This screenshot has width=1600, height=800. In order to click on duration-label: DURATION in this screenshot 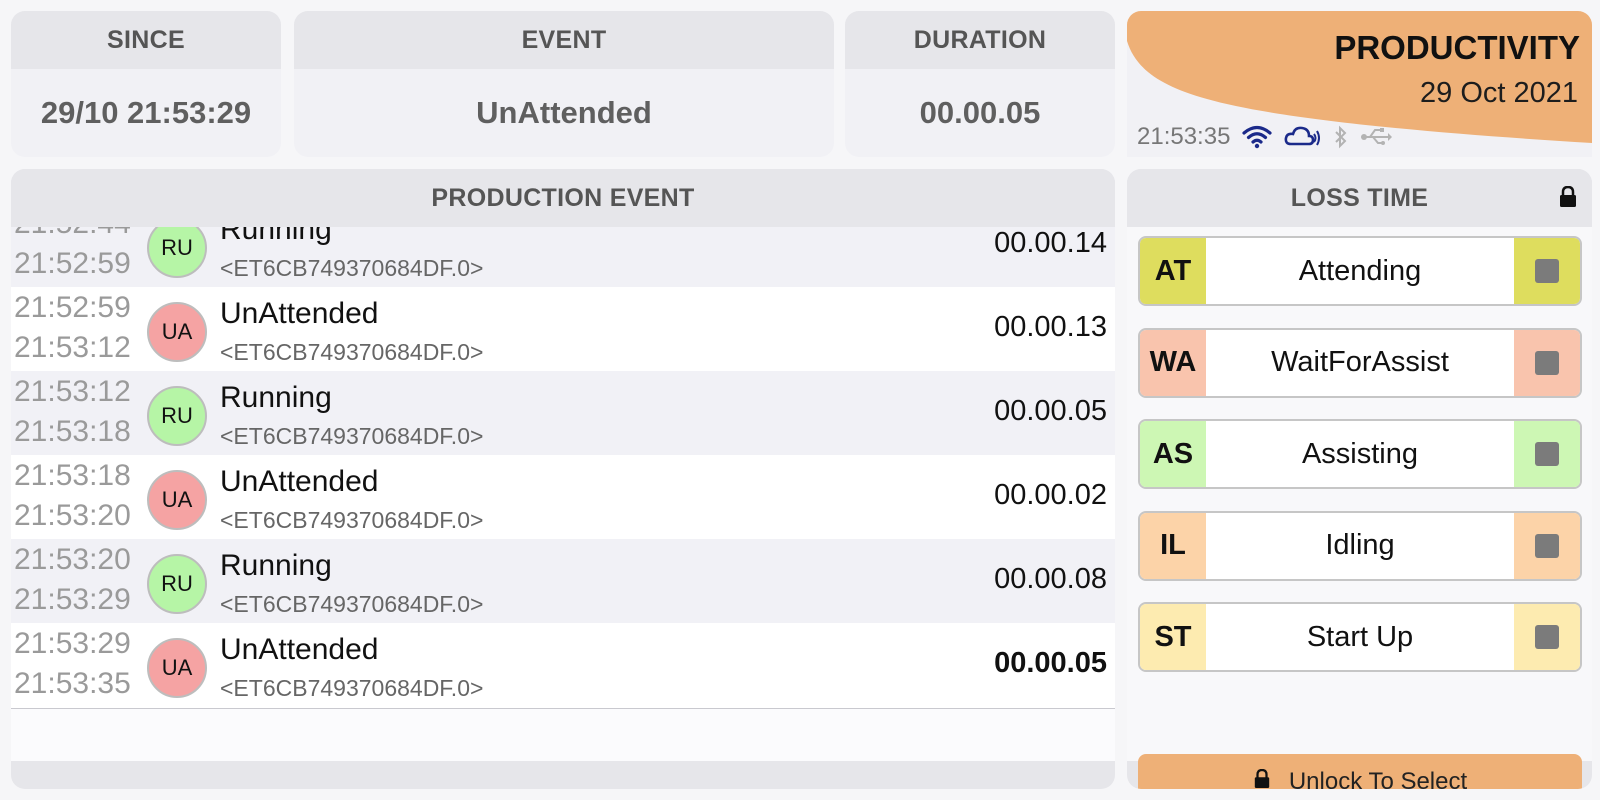, I will do `click(980, 40)`.